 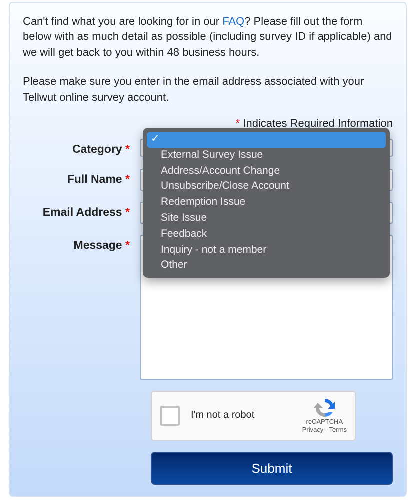 What do you see at coordinates (266, 203) in the screenshot?
I see `dropdown-option: Redemption Issue` at bounding box center [266, 203].